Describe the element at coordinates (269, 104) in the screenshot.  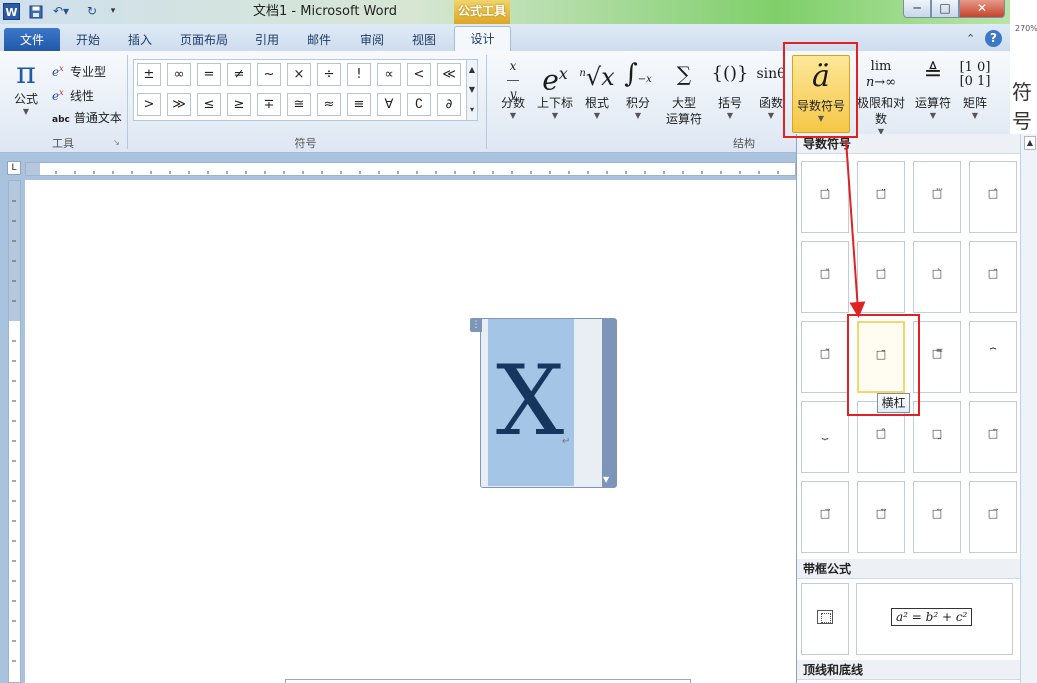
I see `symbol-minus-plus: ∓` at that location.